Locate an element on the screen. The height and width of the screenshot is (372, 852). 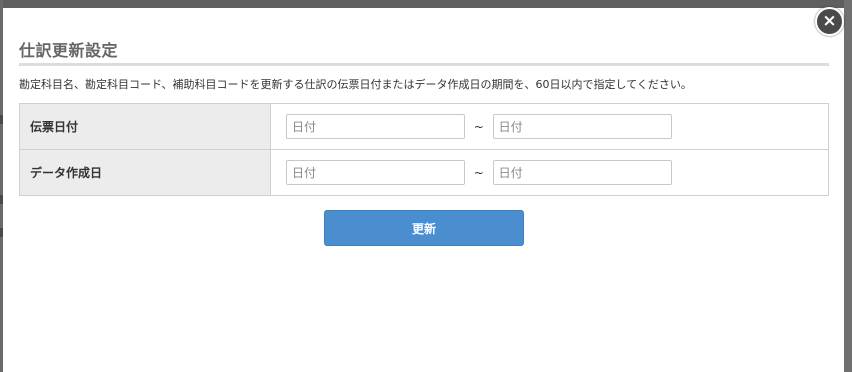
voucher-date-from-input is located at coordinates (375, 126).